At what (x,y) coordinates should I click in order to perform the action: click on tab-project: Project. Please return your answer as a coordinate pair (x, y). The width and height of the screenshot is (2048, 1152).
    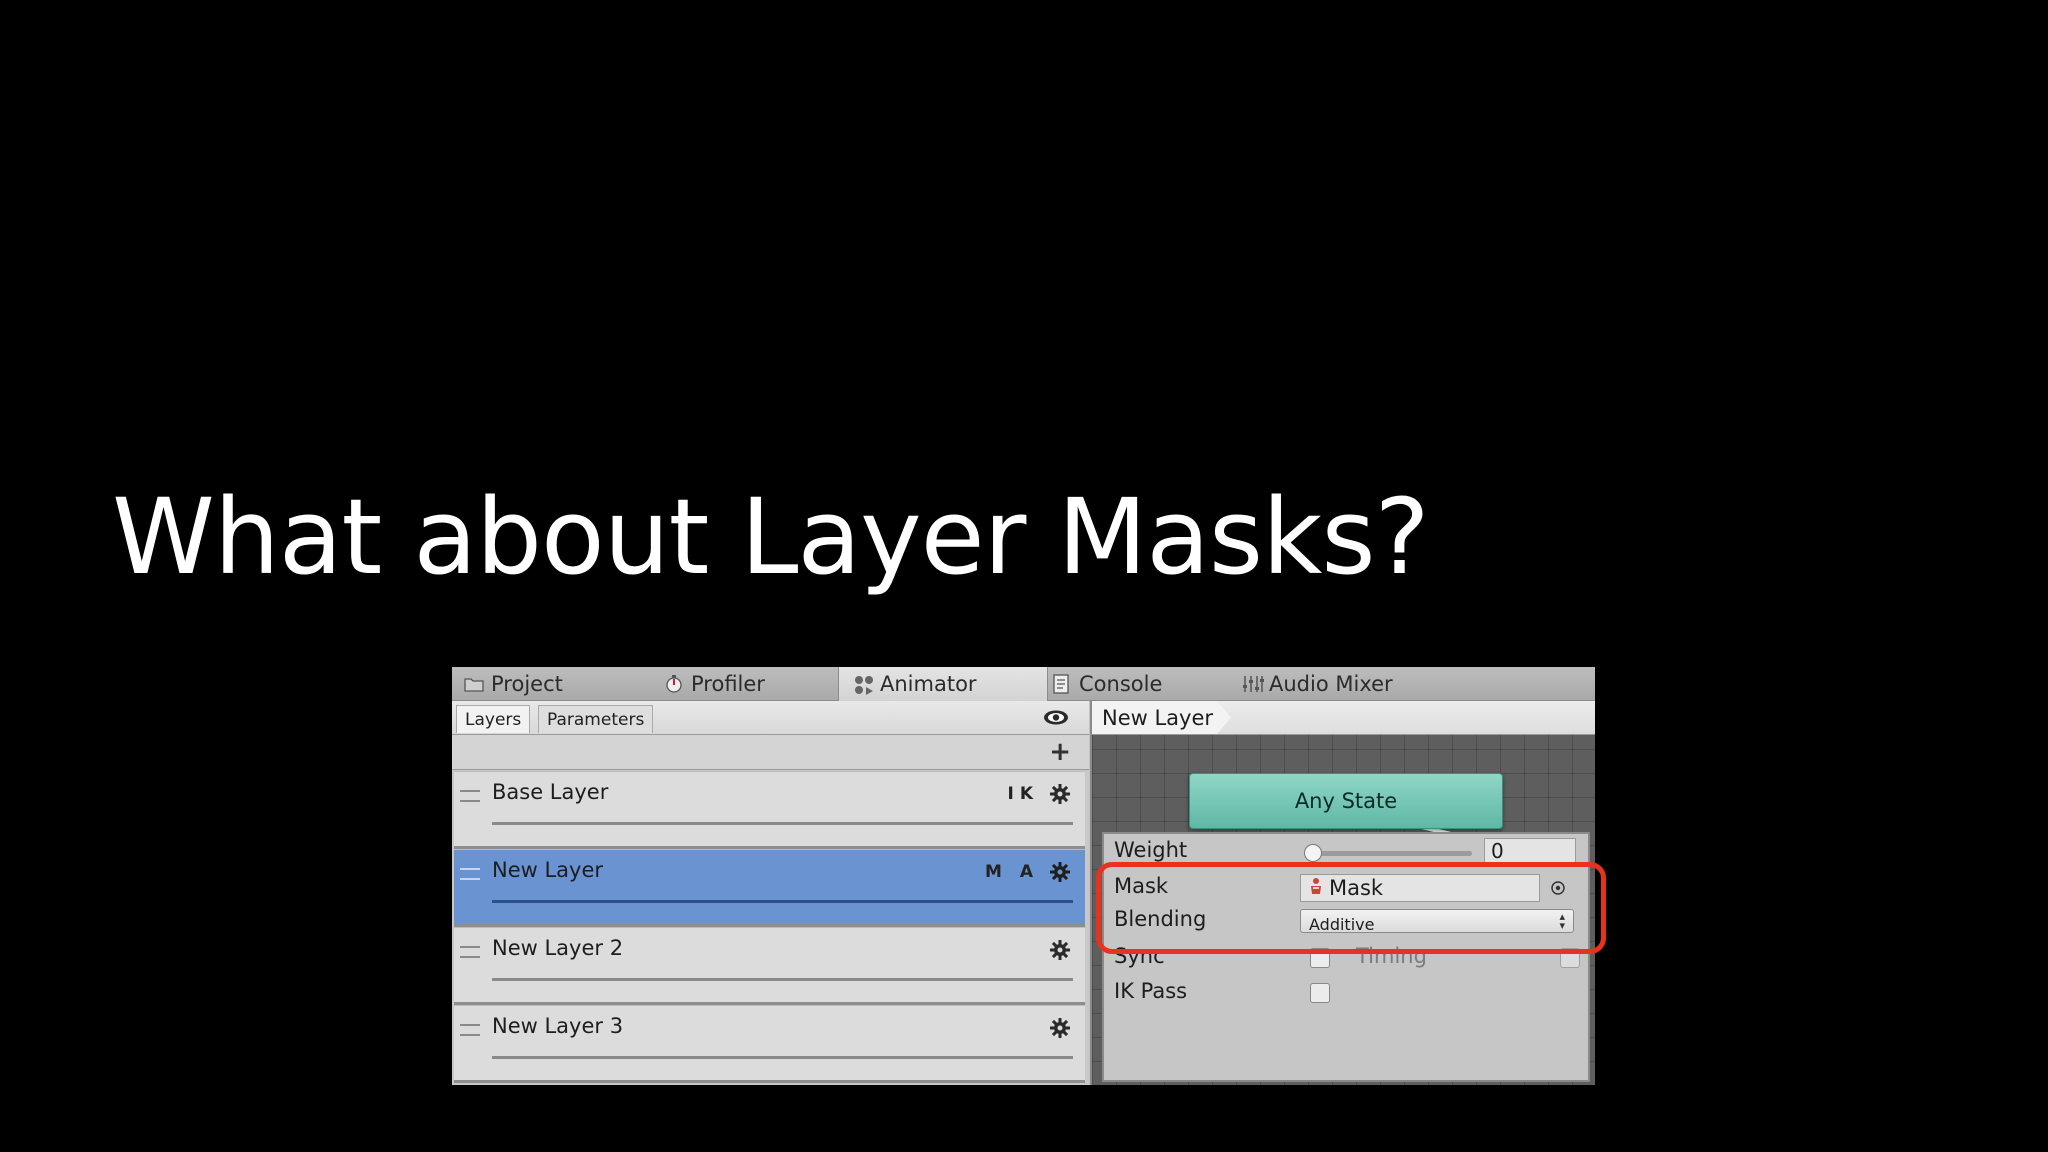
    Looking at the image, I should click on (513, 683).